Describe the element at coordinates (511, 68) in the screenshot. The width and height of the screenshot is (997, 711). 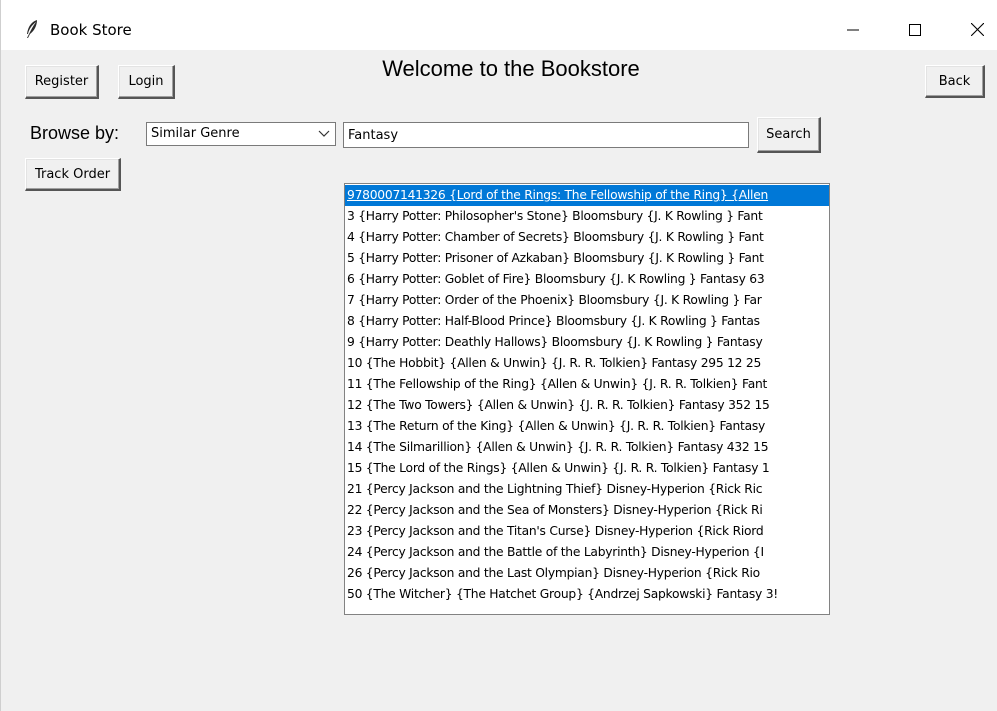
I see `page-title: Welcome to the Bookstore` at that location.